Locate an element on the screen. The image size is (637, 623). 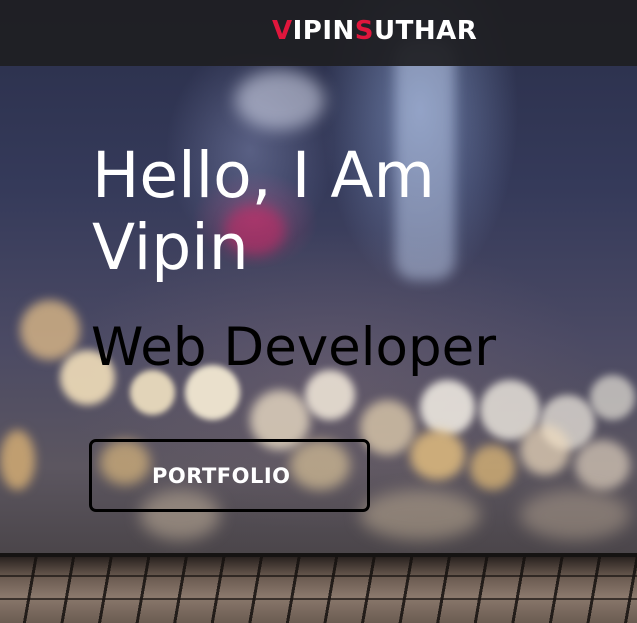
site-logo: VIPINSUTHAR is located at coordinates (374, 31).